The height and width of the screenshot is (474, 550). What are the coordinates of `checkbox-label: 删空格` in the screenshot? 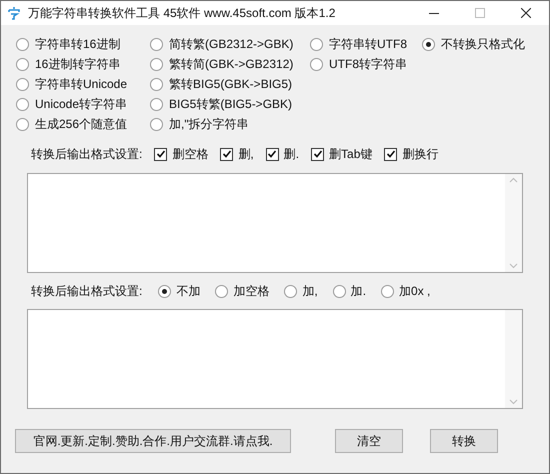 It's located at (190, 154).